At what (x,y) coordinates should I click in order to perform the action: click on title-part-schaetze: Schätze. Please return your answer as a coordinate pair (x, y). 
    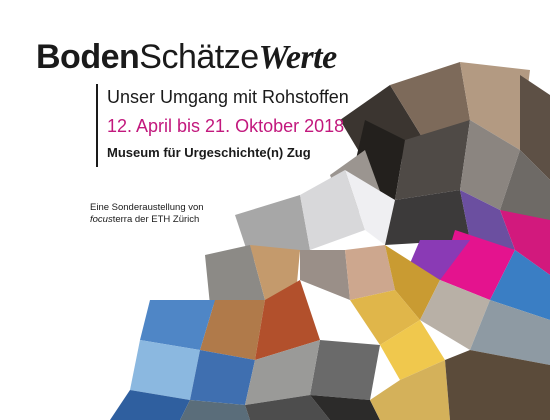
    Looking at the image, I should click on (199, 57).